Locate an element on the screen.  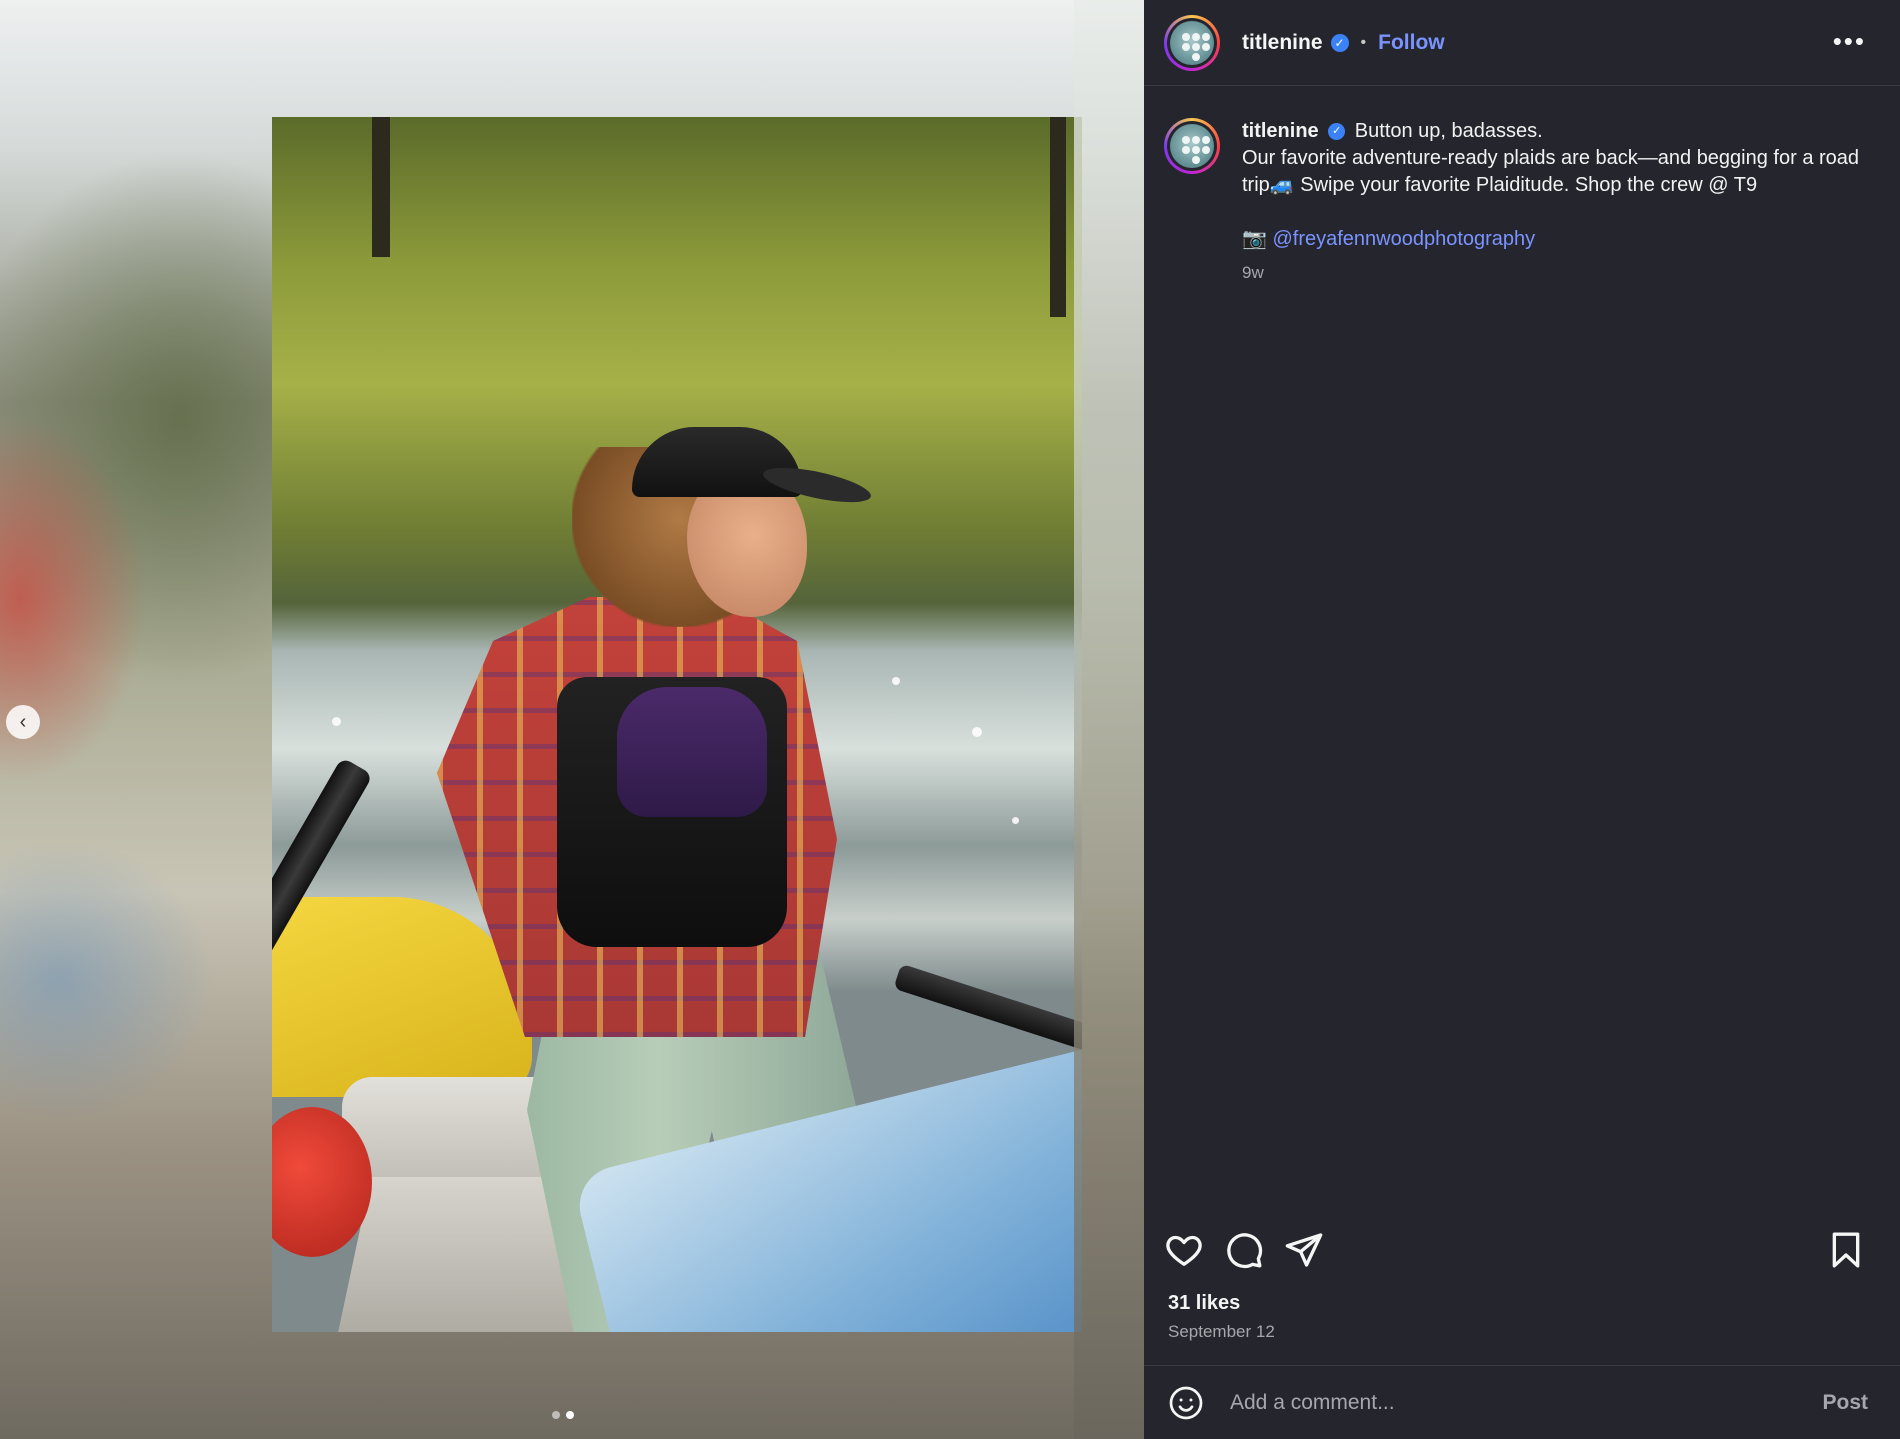
comment-composer: Post is located at coordinates (1522, 1402).